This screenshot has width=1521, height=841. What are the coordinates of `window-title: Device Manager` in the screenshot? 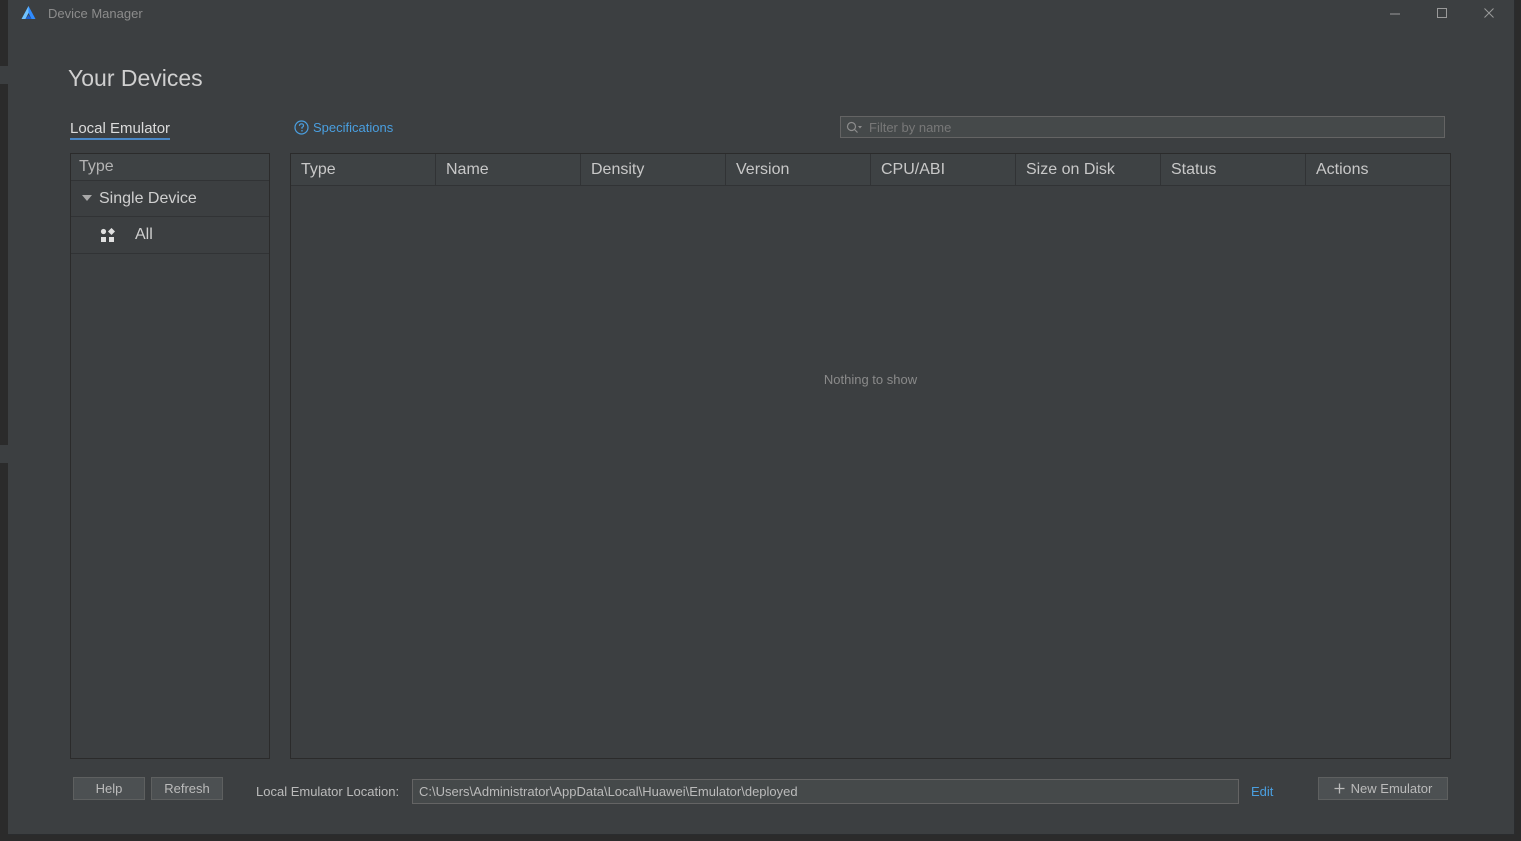 It's located at (95, 13).